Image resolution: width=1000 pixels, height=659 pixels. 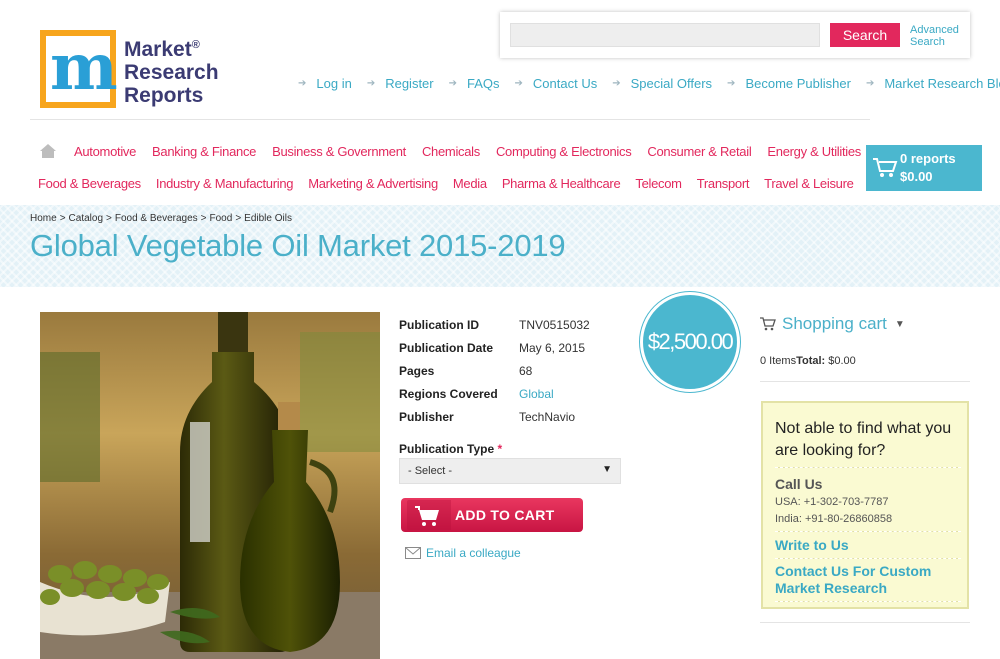 I want to click on detail-row: Publication Date May 6, 2015, so click(x=492, y=347).